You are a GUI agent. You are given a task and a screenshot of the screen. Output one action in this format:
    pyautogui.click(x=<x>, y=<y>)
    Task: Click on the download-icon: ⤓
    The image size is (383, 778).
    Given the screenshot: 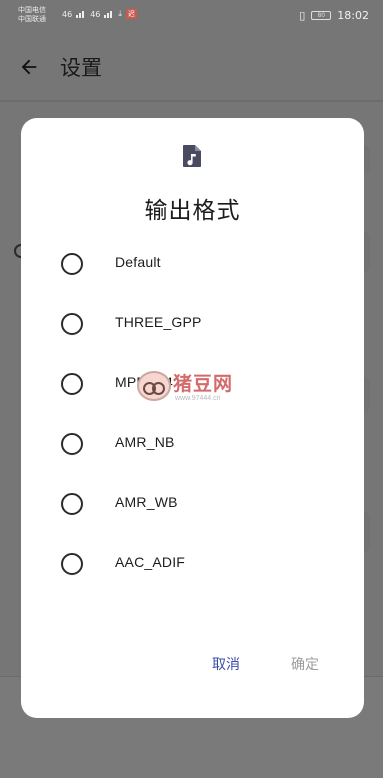 What is the action you would take?
    pyautogui.click(x=120, y=13)
    